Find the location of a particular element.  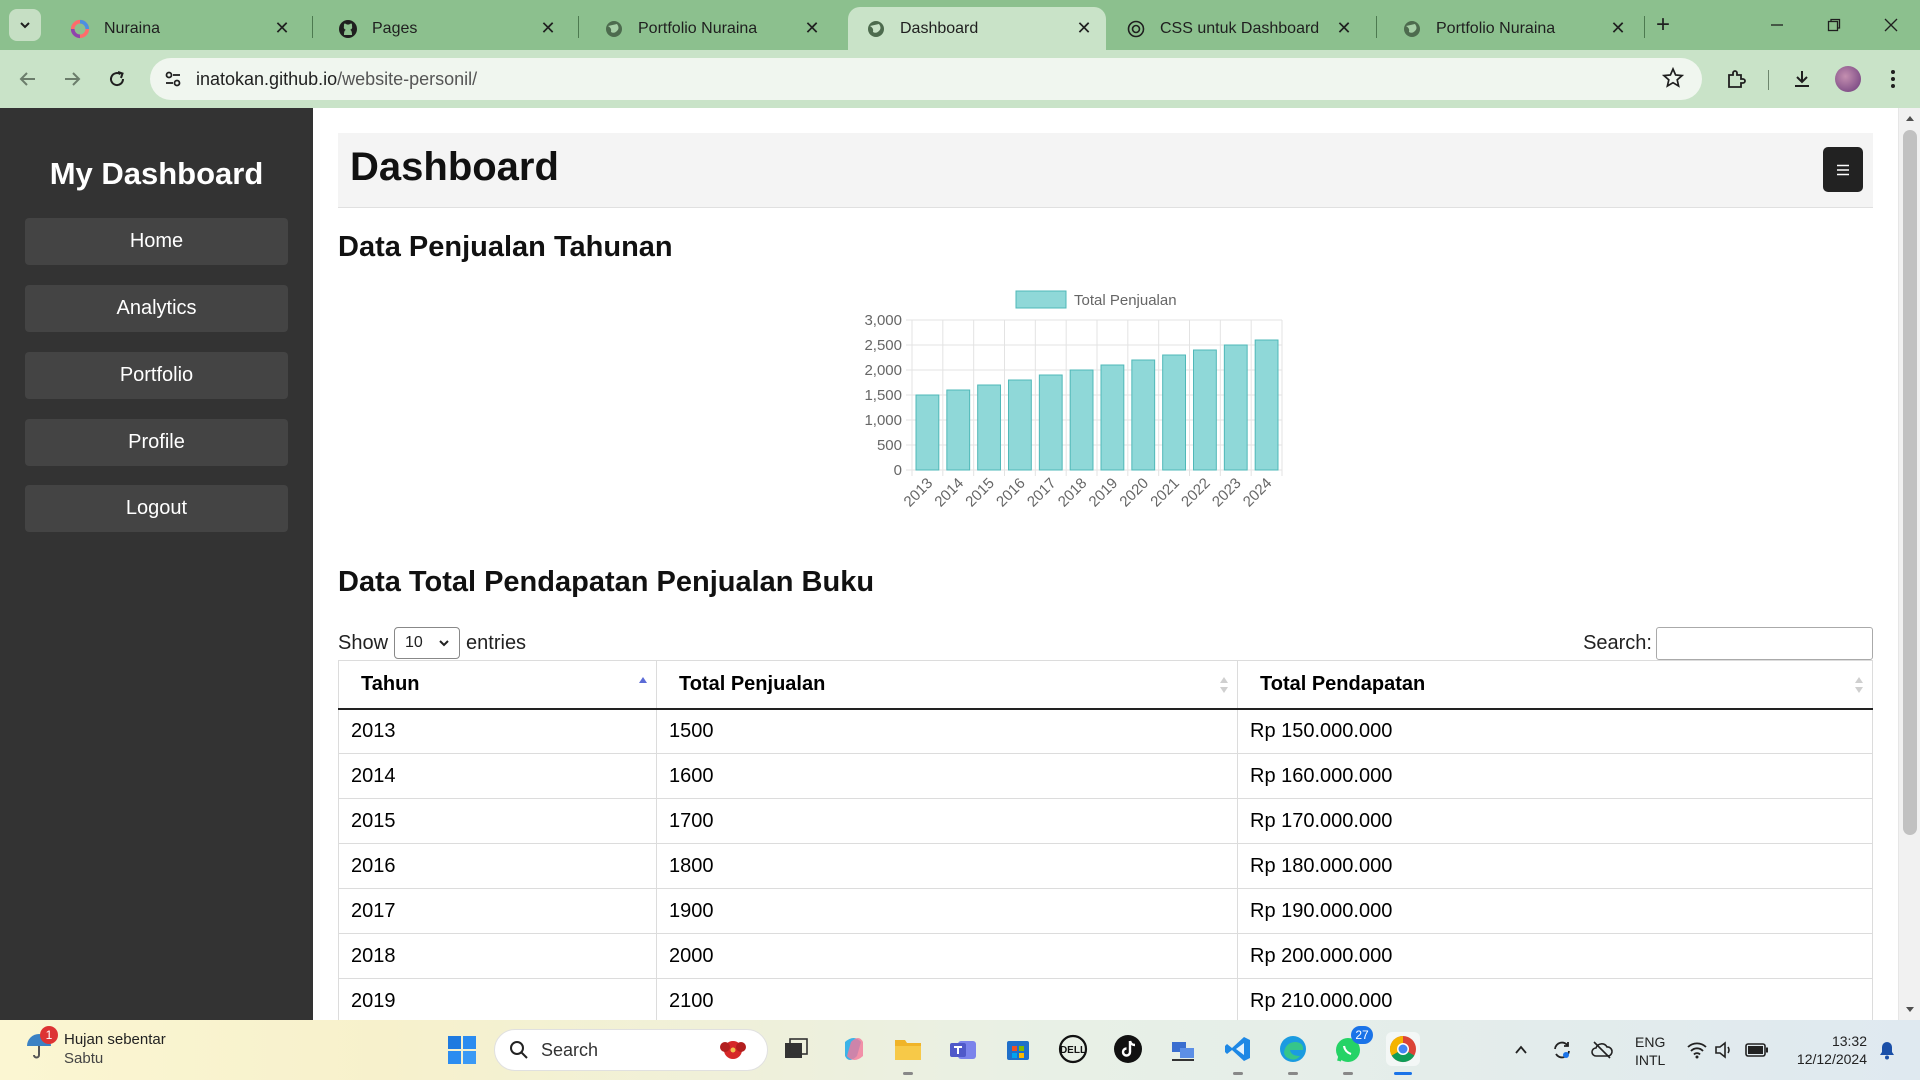

whatsapp-badge: 27 is located at coordinates (1362, 1035).